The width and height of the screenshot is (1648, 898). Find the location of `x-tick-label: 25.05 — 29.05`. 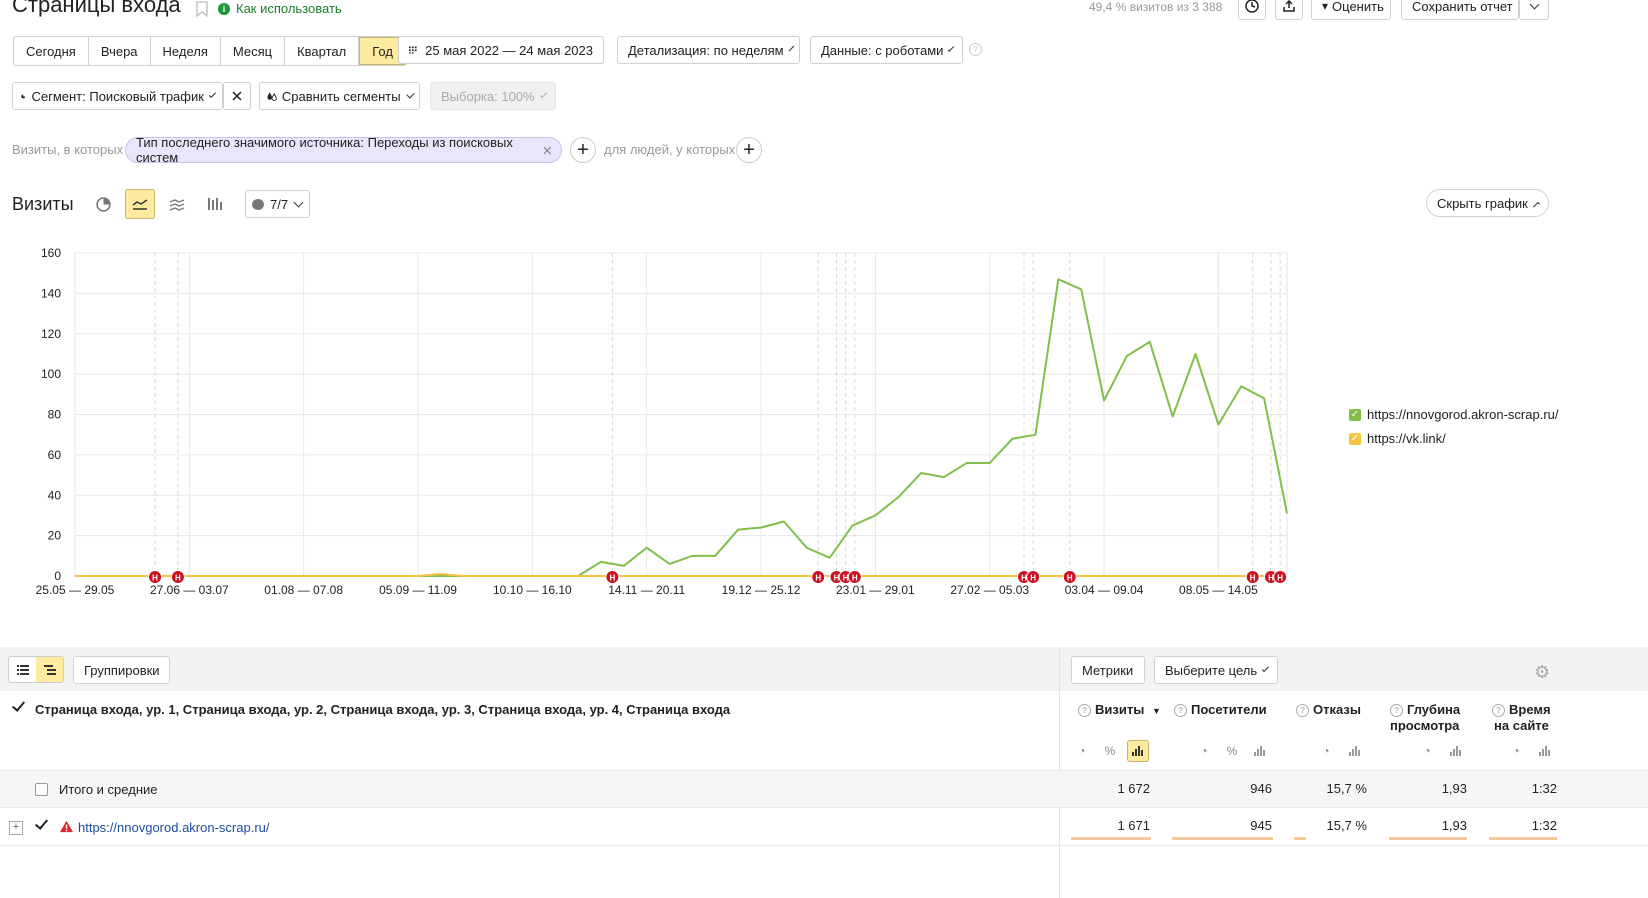

x-tick-label: 25.05 — 29.05 is located at coordinates (75, 590).